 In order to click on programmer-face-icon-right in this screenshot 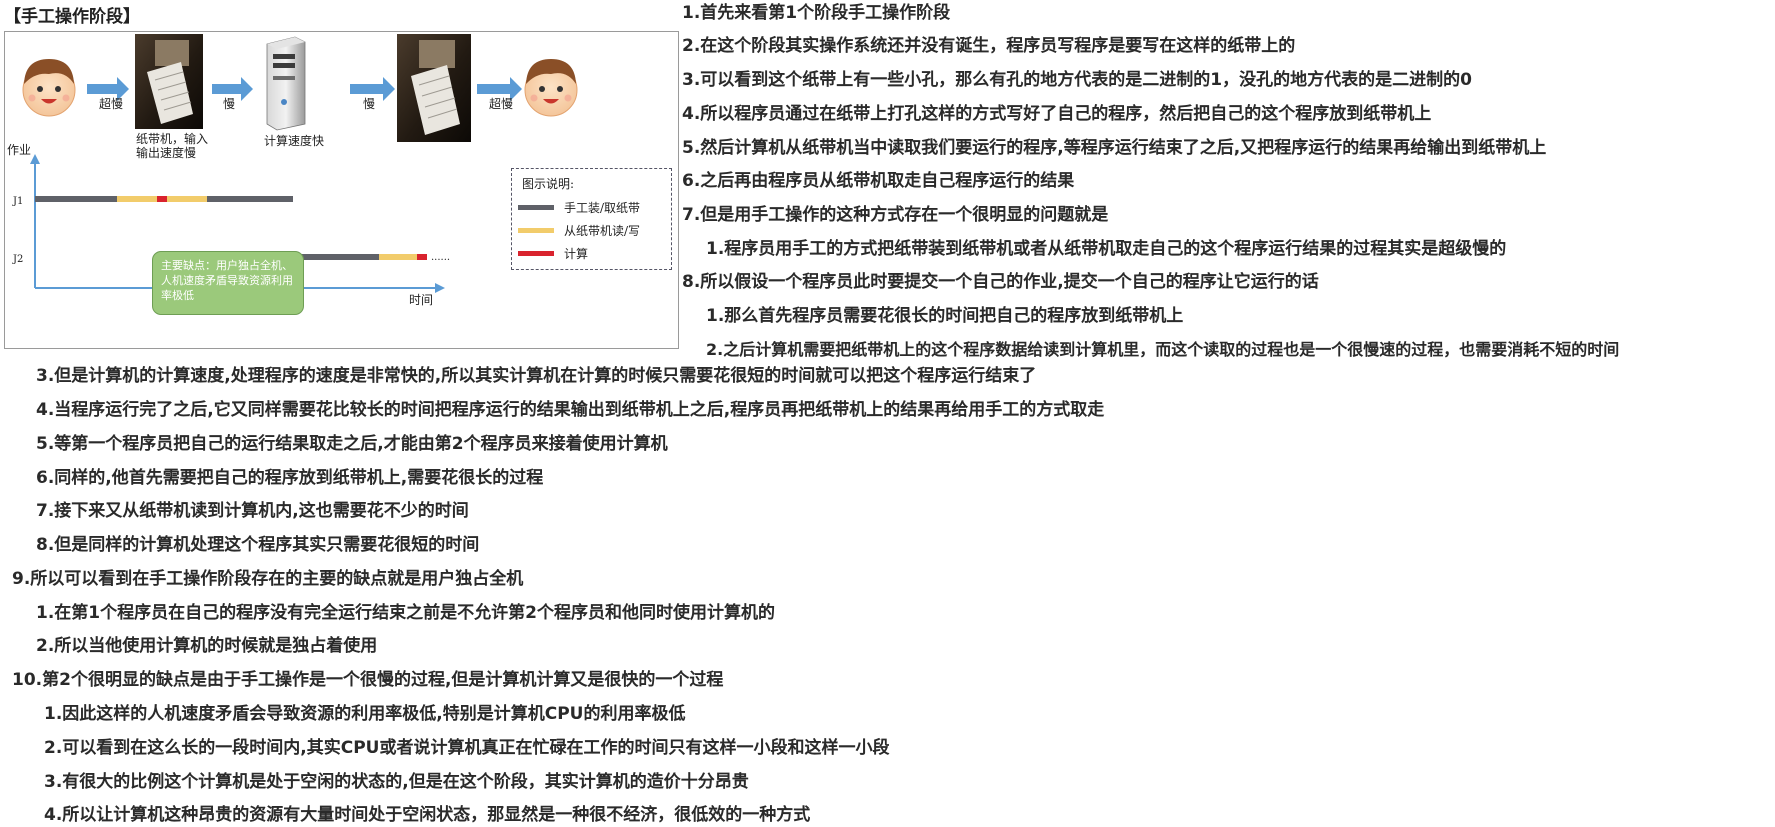, I will do `click(551, 88)`.